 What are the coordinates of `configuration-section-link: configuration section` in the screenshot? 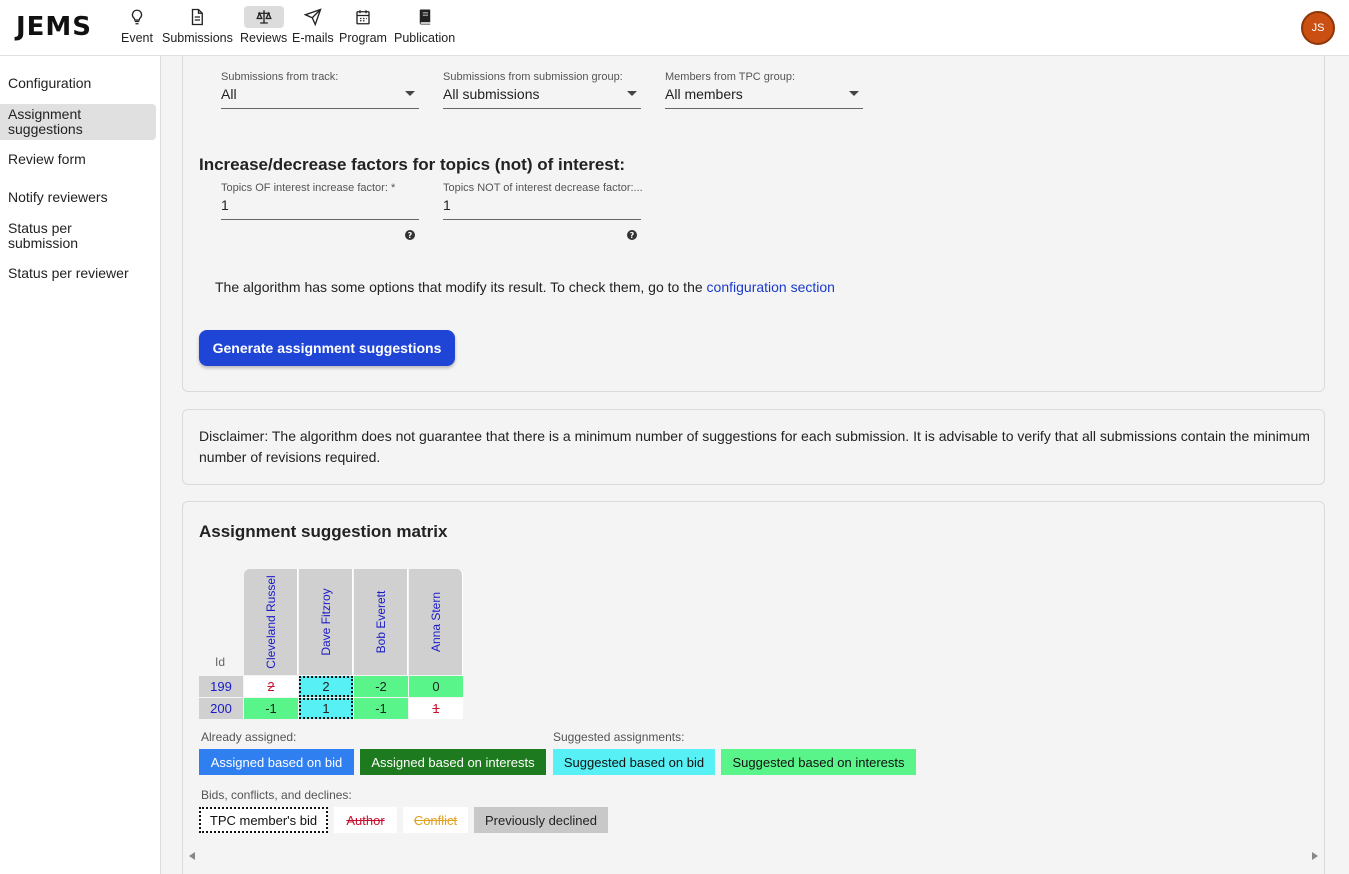 It's located at (771, 287).